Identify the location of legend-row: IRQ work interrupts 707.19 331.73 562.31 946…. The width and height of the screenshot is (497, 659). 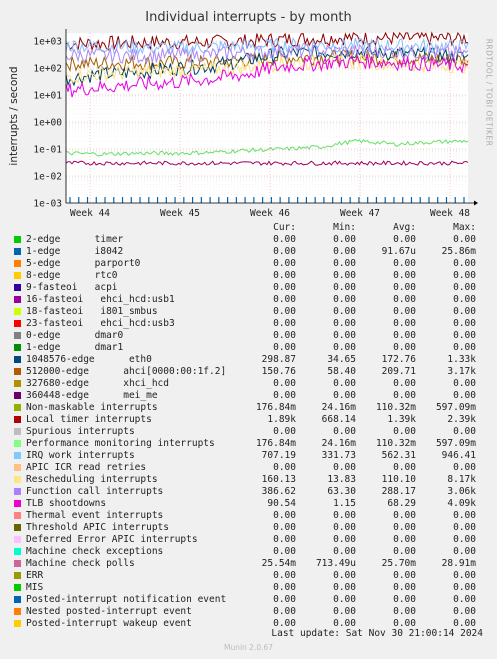
(248, 456).